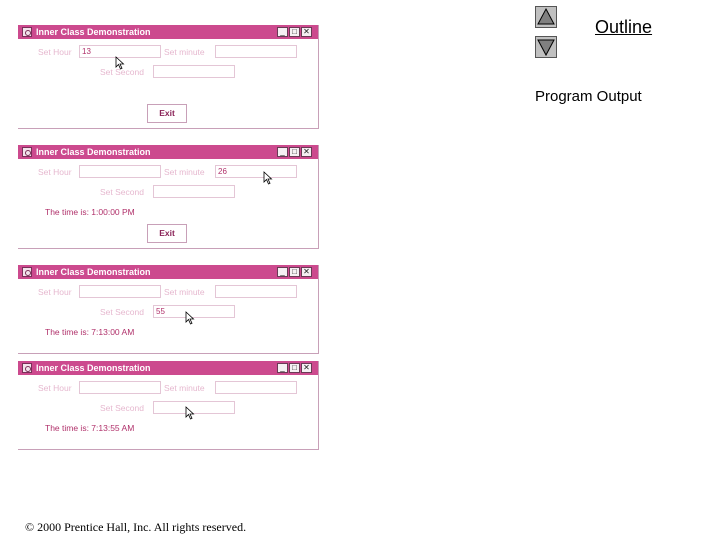  What do you see at coordinates (90, 428) in the screenshot?
I see `time-display: The time is: 7:13:55 AM` at bounding box center [90, 428].